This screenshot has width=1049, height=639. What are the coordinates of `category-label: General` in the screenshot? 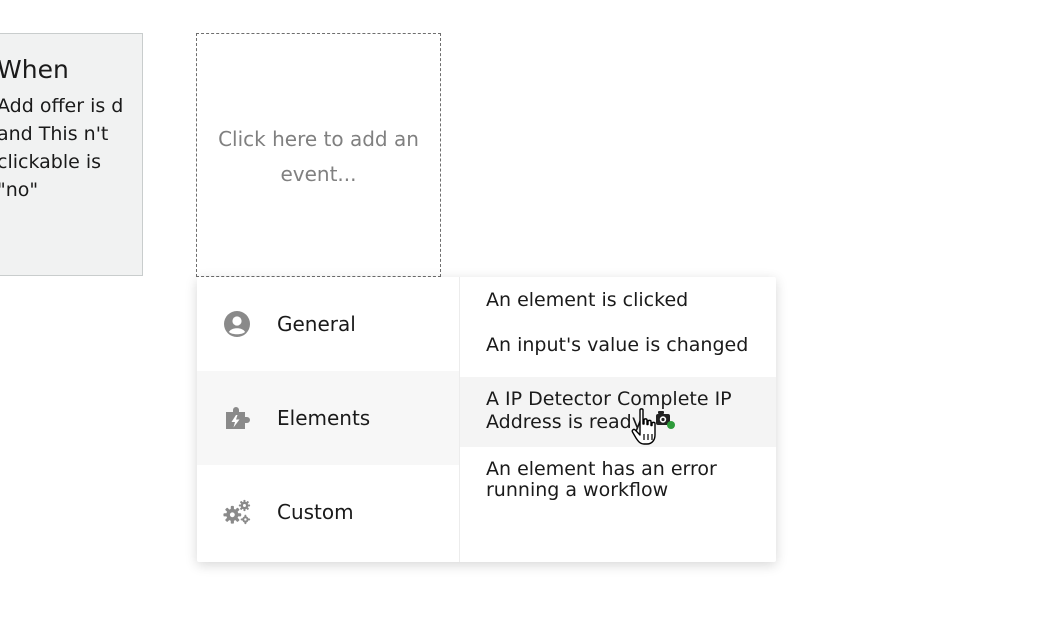 It's located at (316, 324).